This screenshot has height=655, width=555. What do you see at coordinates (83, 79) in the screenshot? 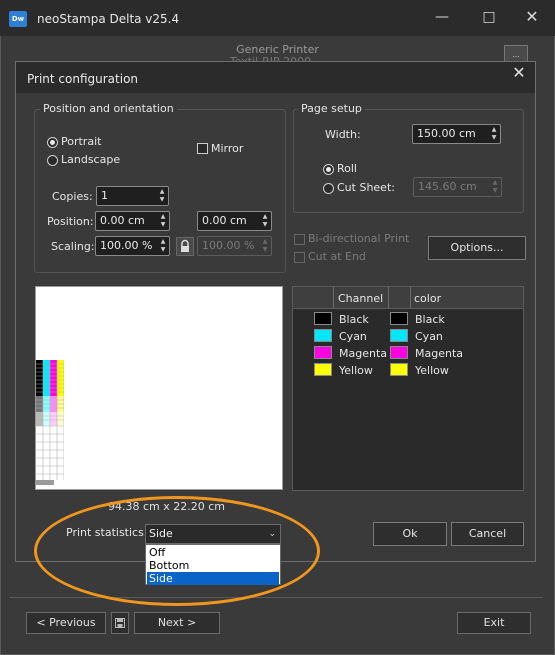
I see `dialog-title: Print configuration` at bounding box center [83, 79].